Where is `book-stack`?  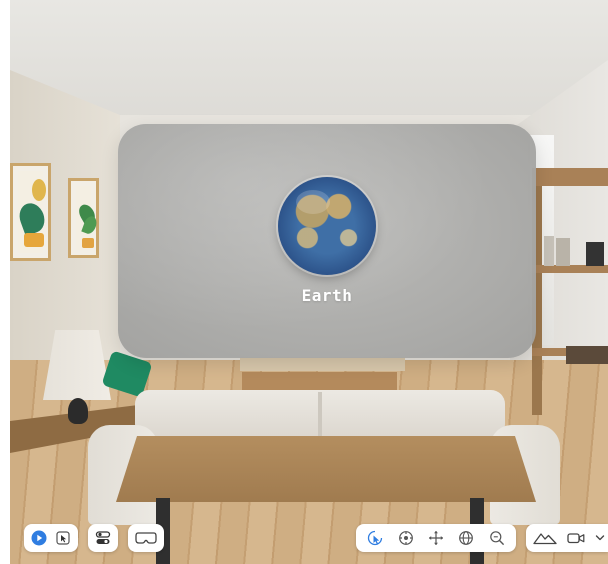 book-stack is located at coordinates (587, 355).